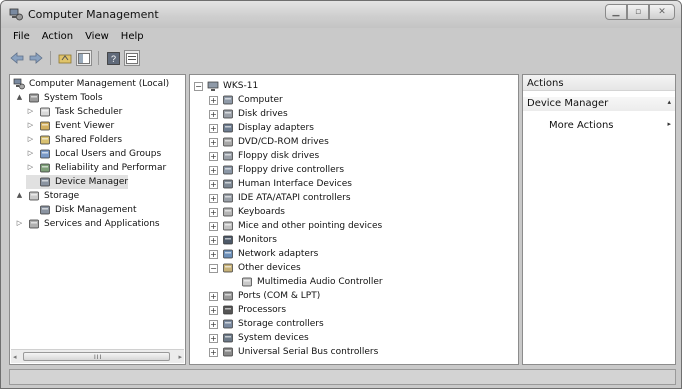 Image resolution: width=682 pixels, height=389 pixels. What do you see at coordinates (108, 154) in the screenshot?
I see `tree-item-label: Local Users and Groups` at bounding box center [108, 154].